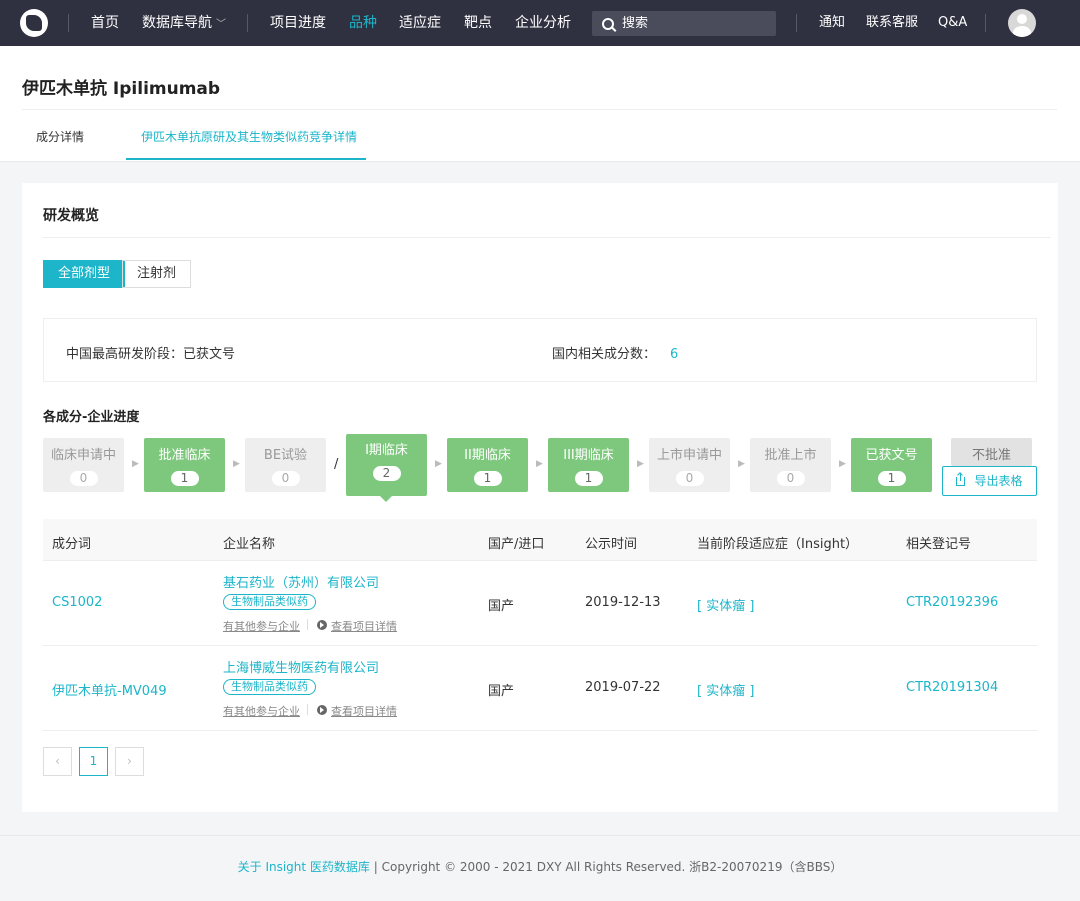  What do you see at coordinates (184, 455) in the screenshot?
I see `stage-label: 批准临床` at bounding box center [184, 455].